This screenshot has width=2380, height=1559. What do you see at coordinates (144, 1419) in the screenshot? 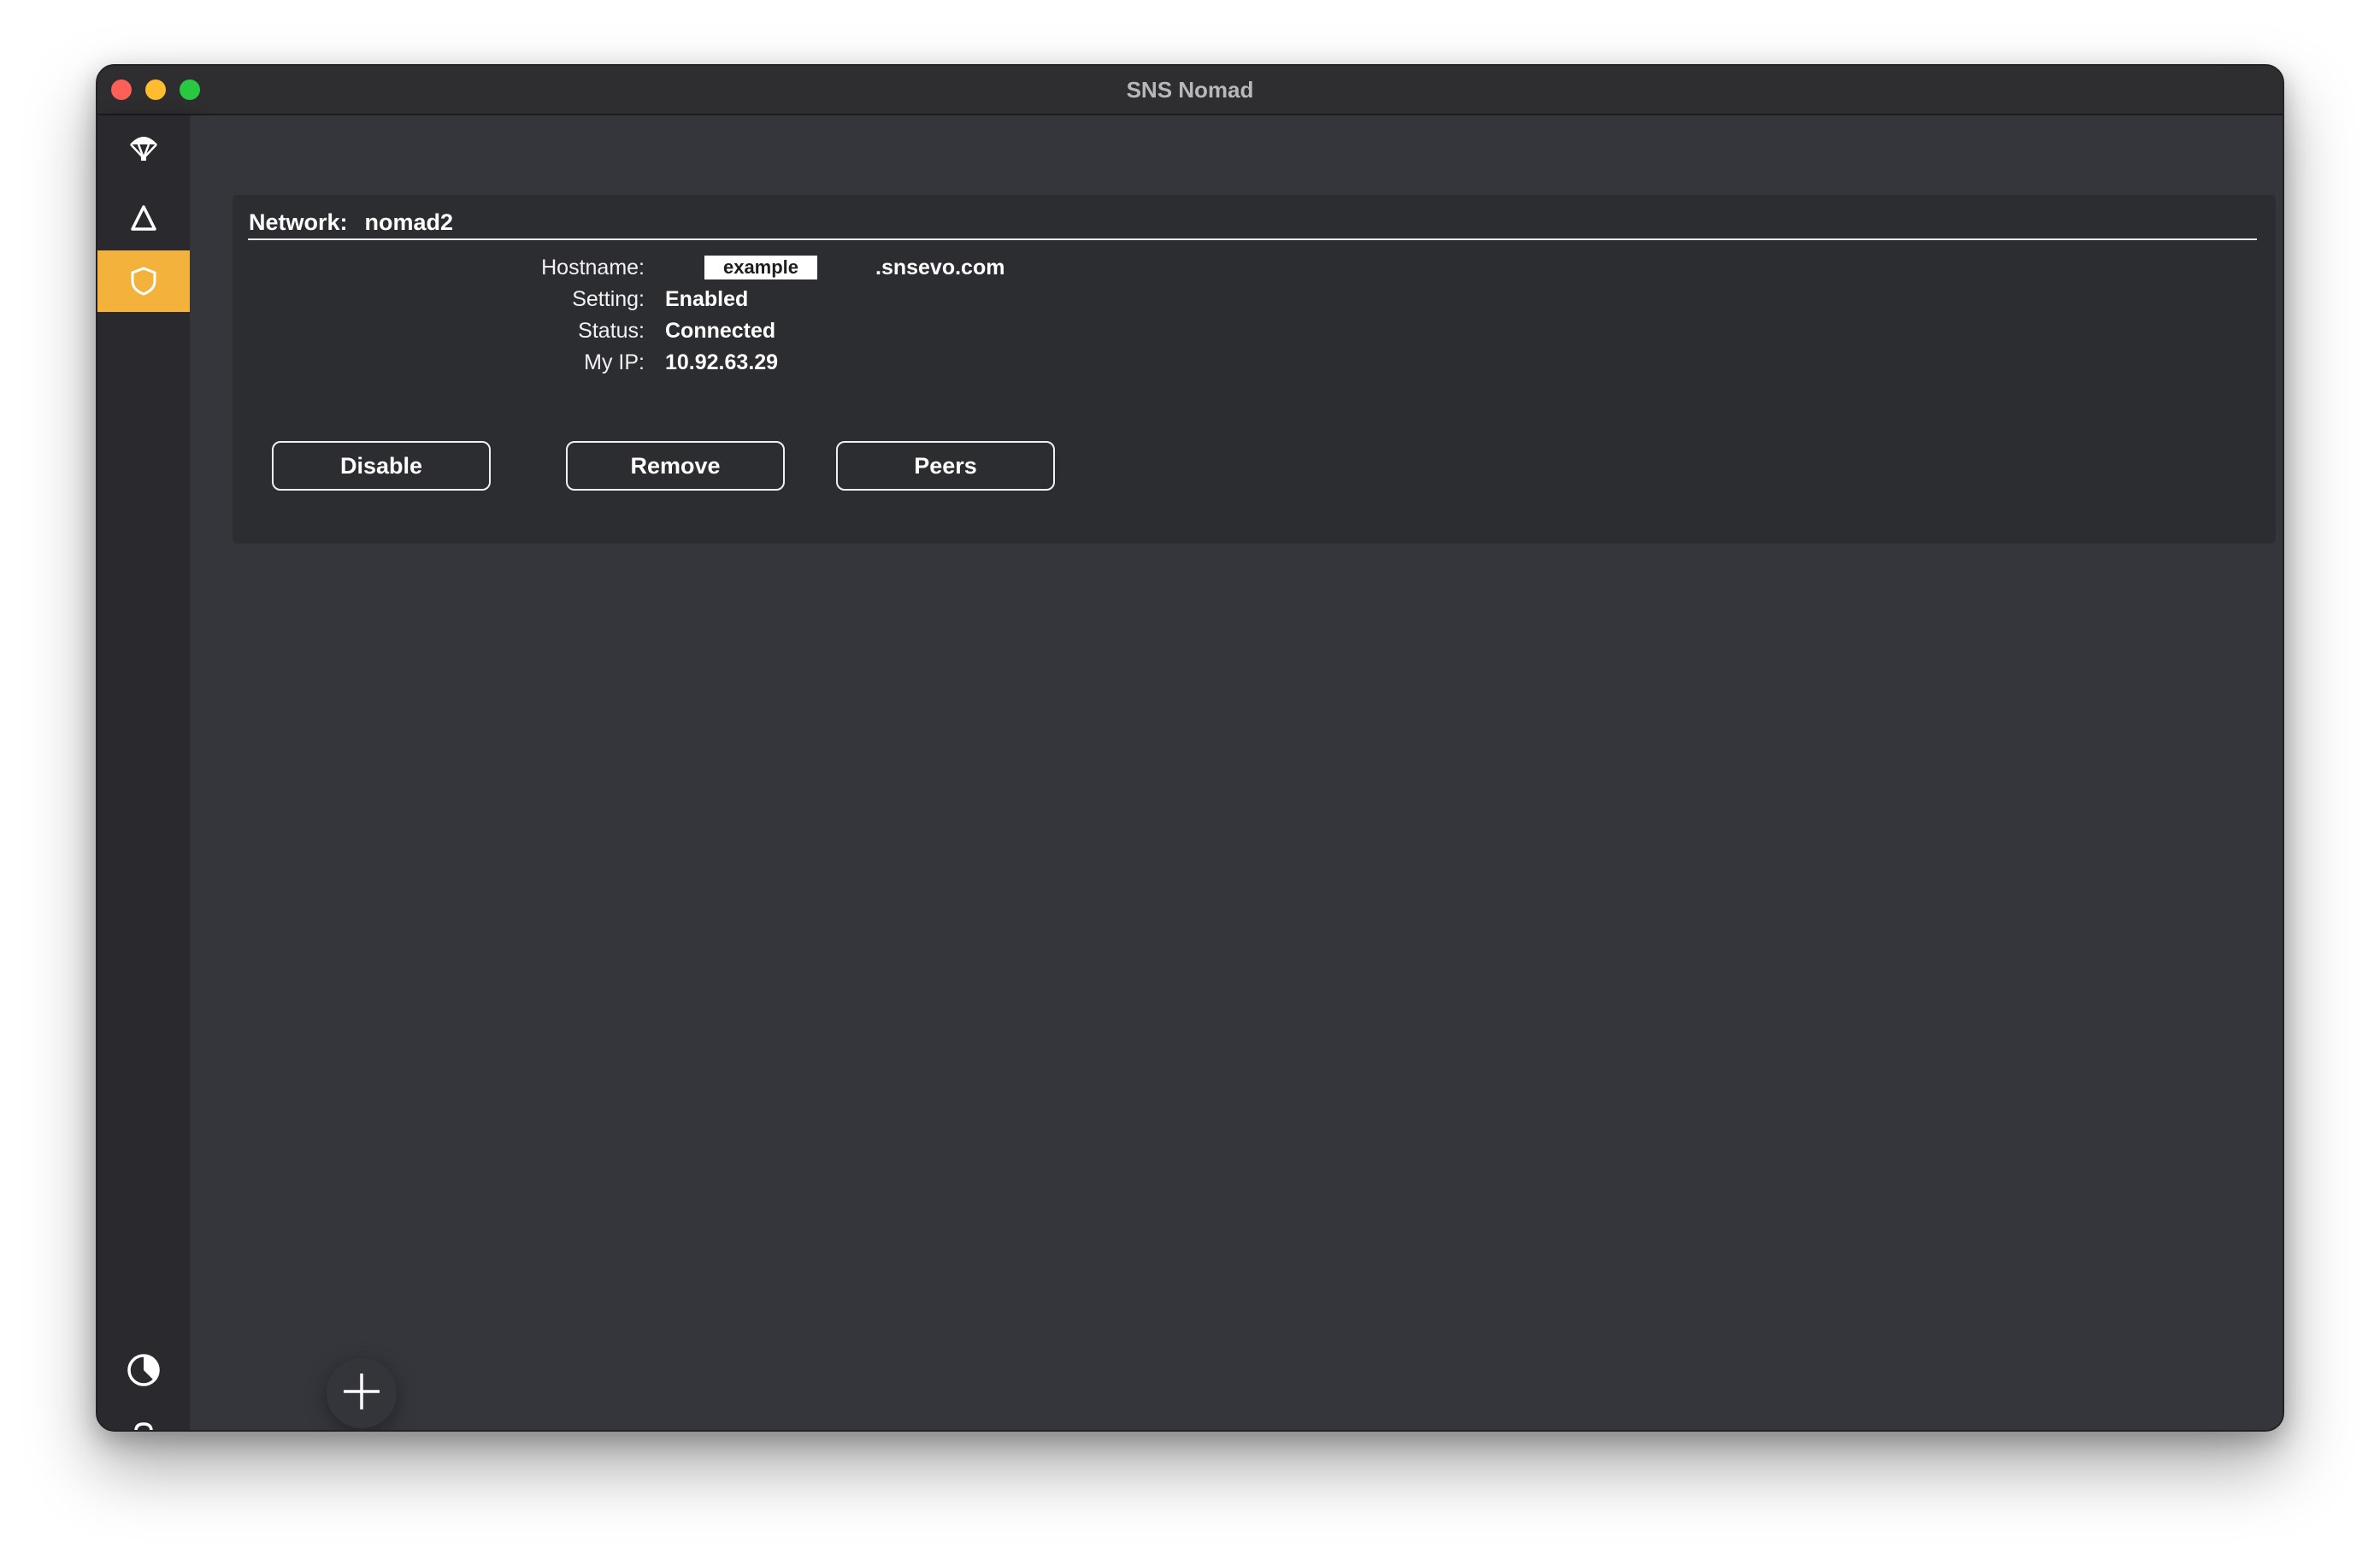
I see `sidebar-item-help` at bounding box center [144, 1419].